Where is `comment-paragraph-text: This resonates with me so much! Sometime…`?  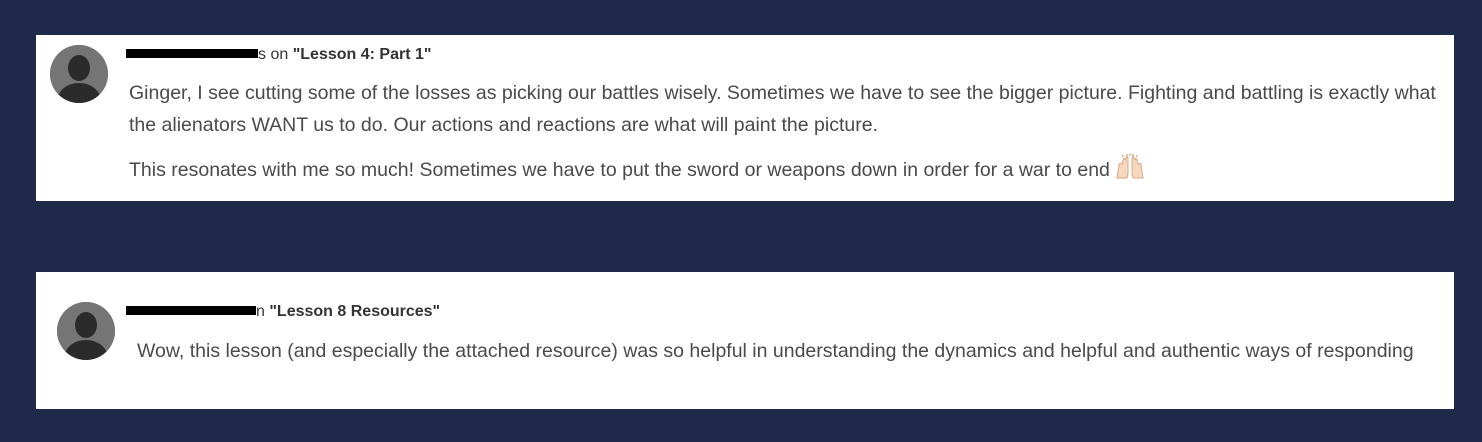 comment-paragraph-text: This resonates with me so much! Sometime… is located at coordinates (619, 170).